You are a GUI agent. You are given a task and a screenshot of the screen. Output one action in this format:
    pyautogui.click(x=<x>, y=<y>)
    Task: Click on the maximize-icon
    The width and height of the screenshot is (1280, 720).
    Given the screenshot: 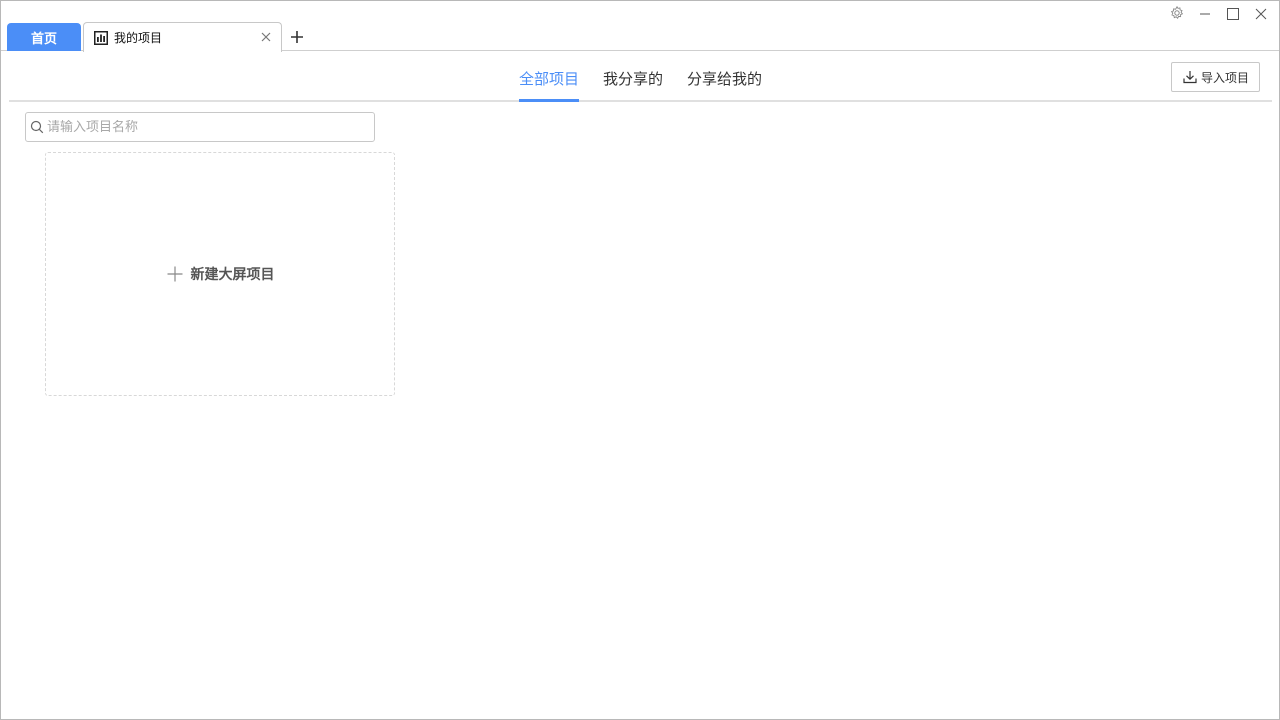 What is the action you would take?
    pyautogui.click(x=1233, y=14)
    